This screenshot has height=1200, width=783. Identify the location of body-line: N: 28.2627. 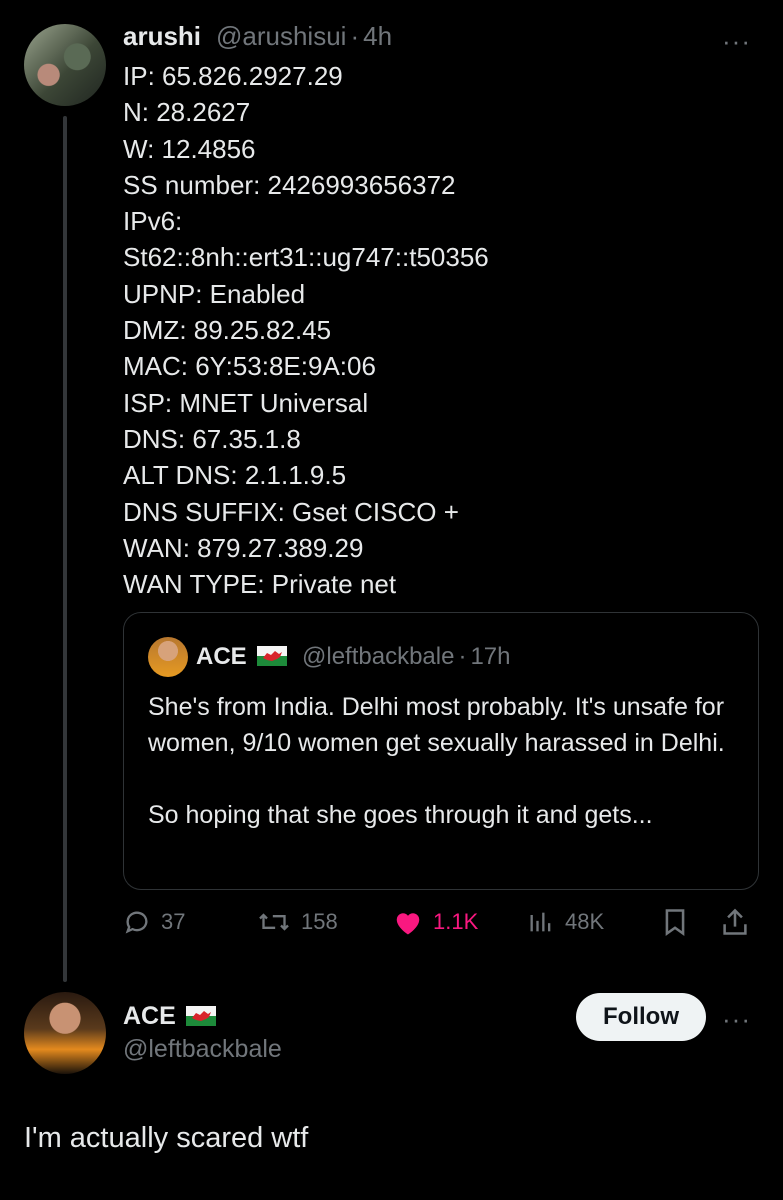
(187, 112).